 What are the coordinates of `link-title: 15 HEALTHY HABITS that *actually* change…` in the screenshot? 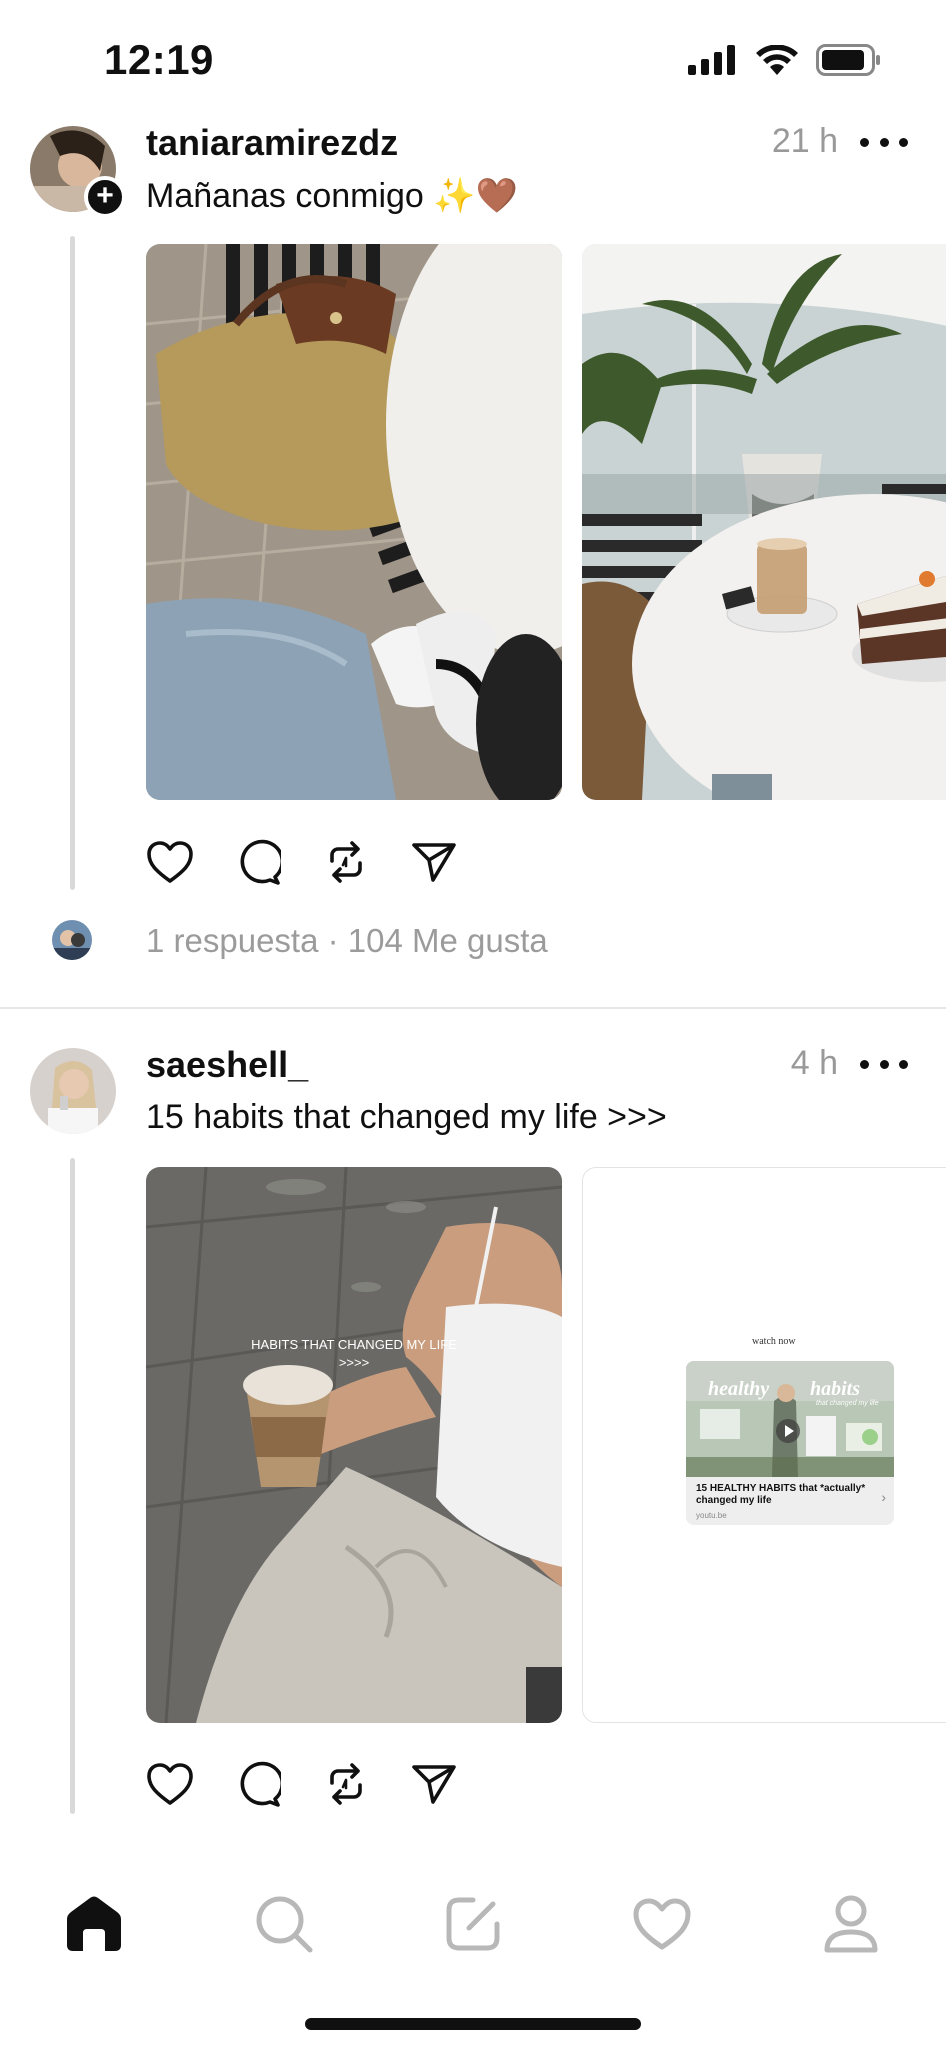 It's located at (781, 1494).